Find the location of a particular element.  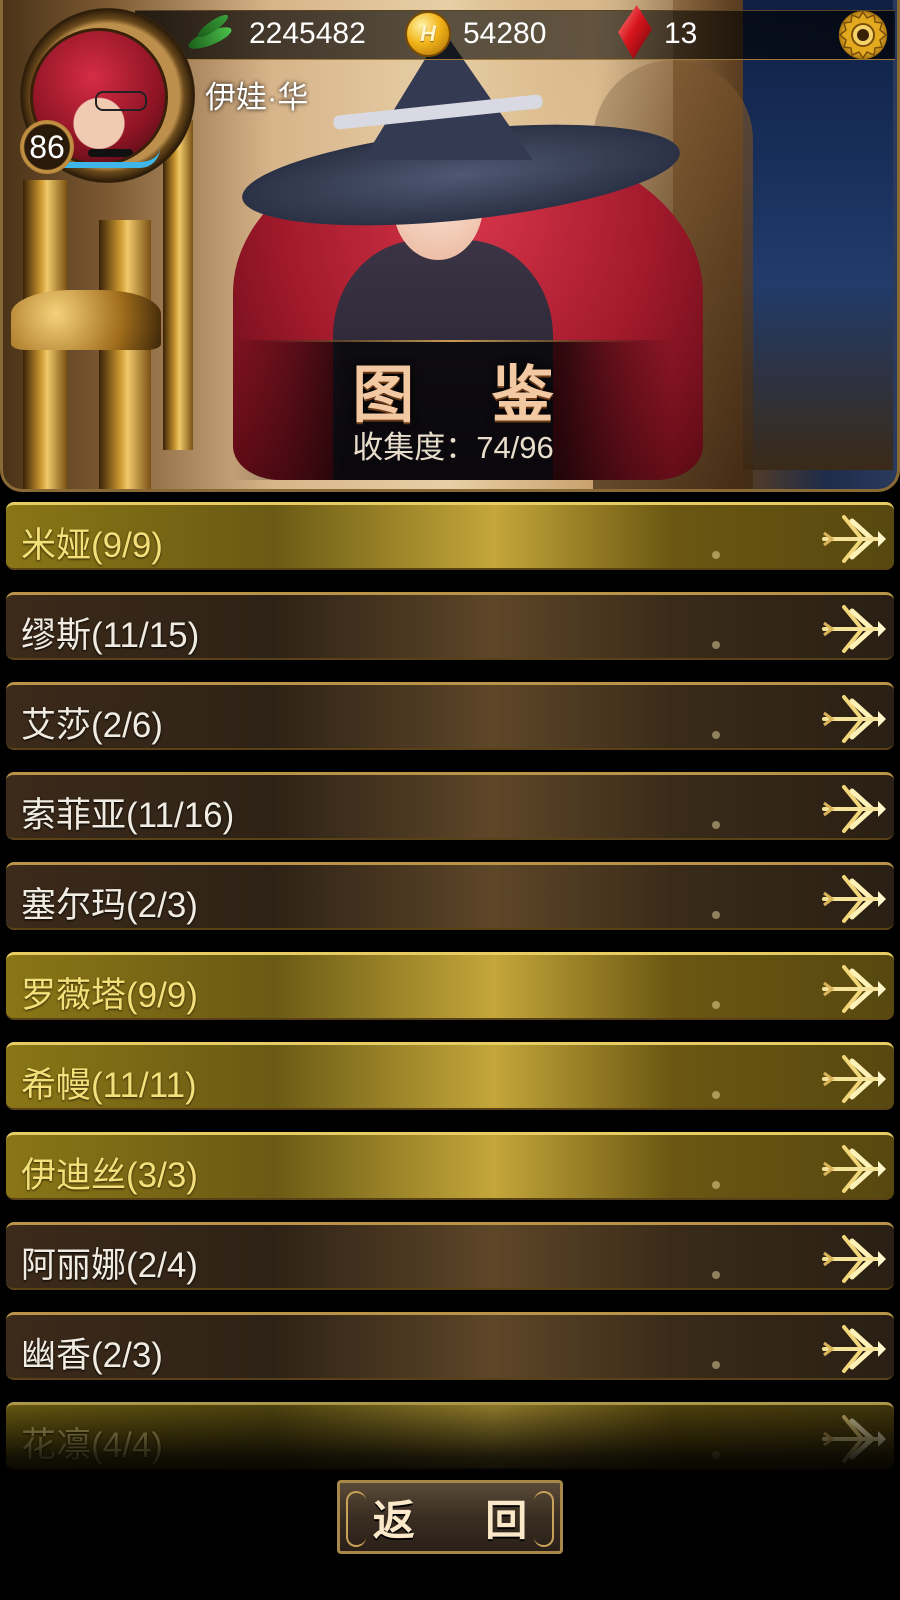

list-item-label: 幽香(2/3) is located at coordinates (92, 1355).